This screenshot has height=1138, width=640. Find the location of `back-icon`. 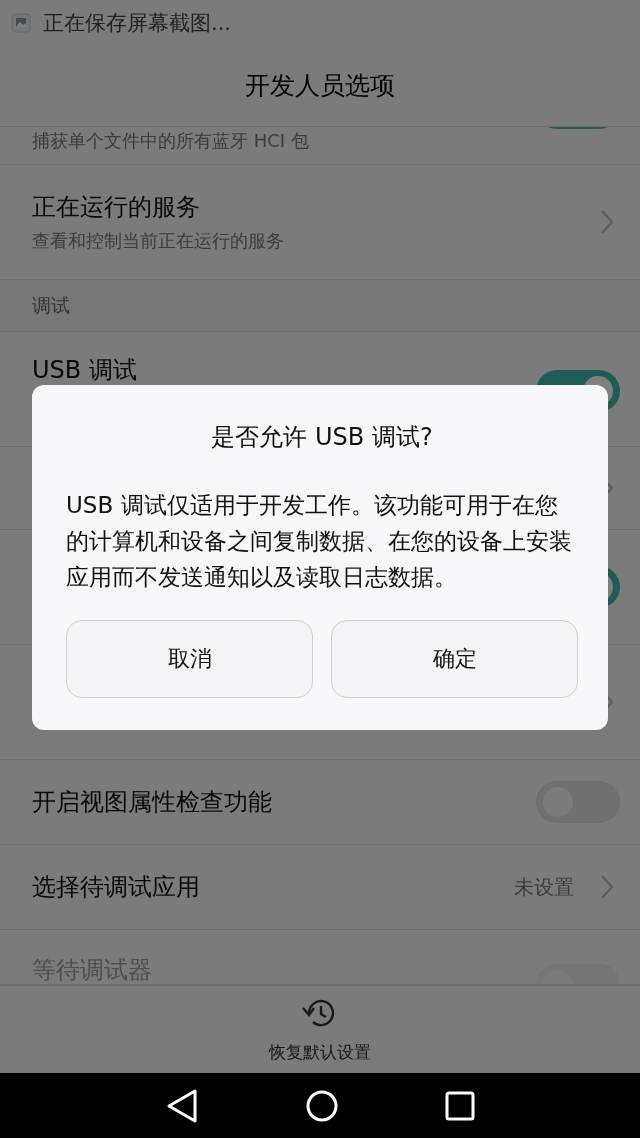

back-icon is located at coordinates (182, 1105).